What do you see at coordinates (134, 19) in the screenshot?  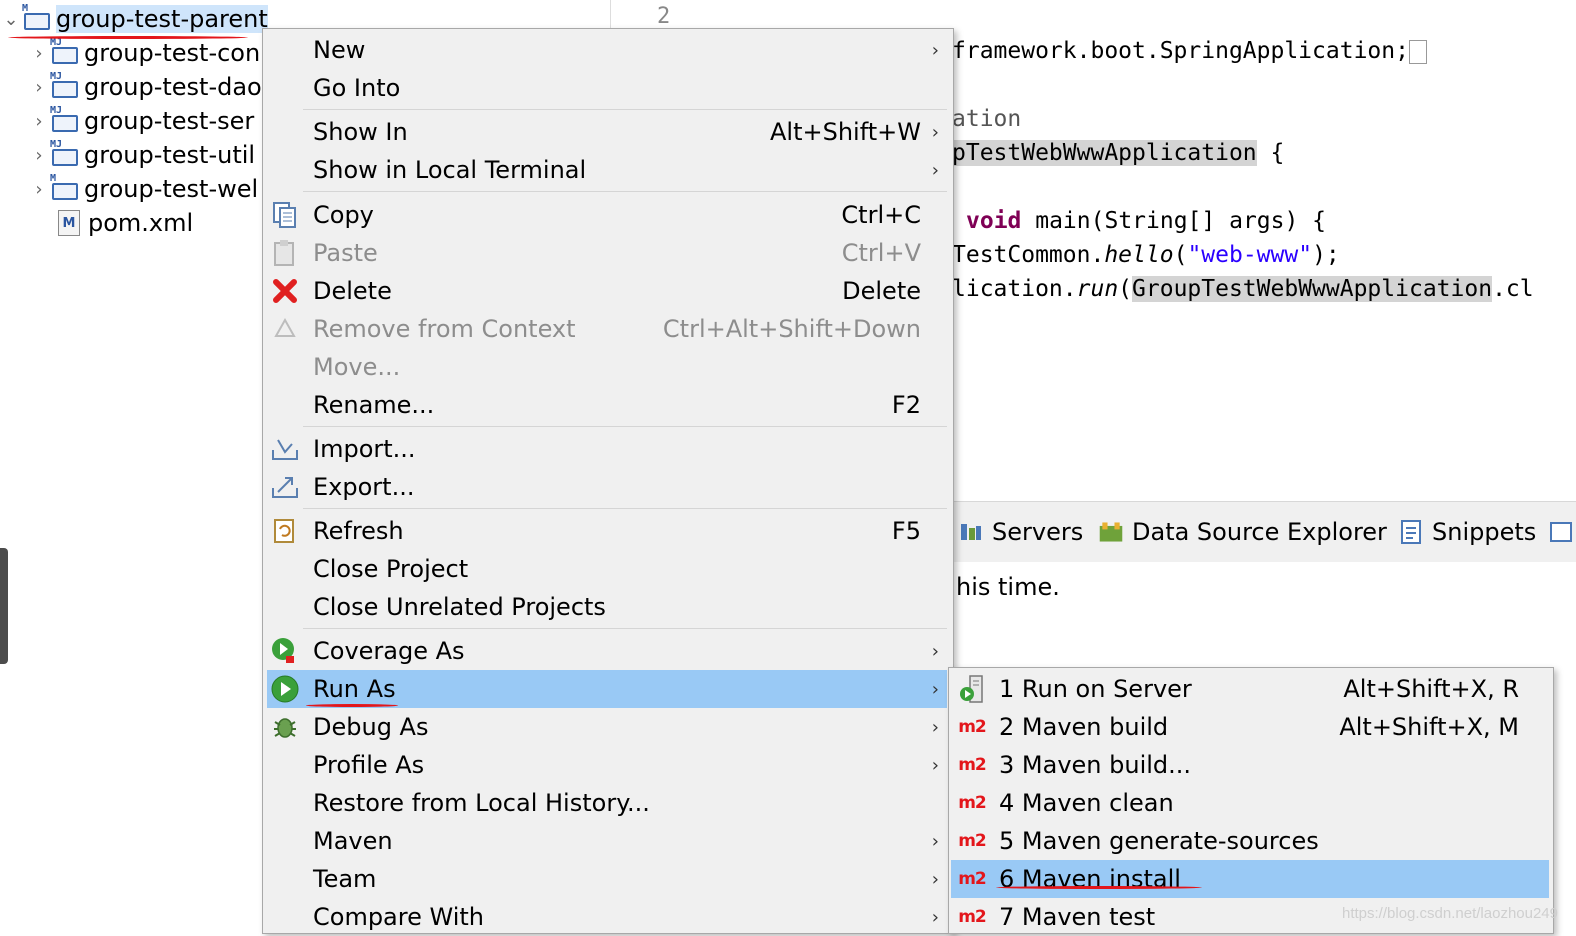 I see `tree-item-group-test-parent: ⌄ M group-test-parent` at bounding box center [134, 19].